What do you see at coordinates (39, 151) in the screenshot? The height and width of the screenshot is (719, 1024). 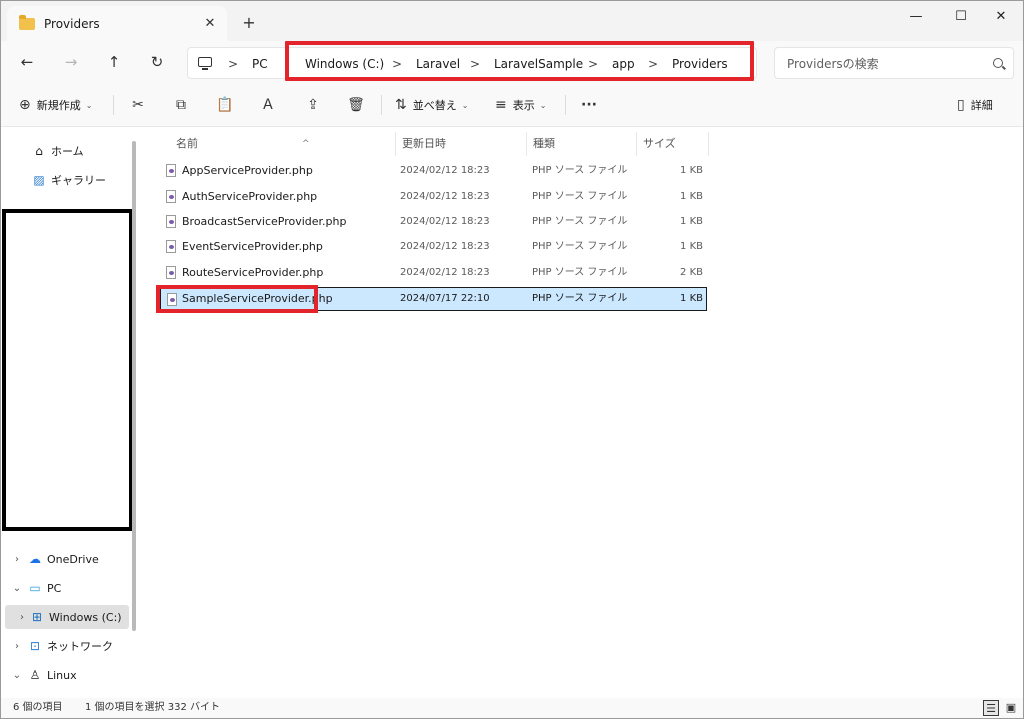 I see `home-icon: ⌂` at bounding box center [39, 151].